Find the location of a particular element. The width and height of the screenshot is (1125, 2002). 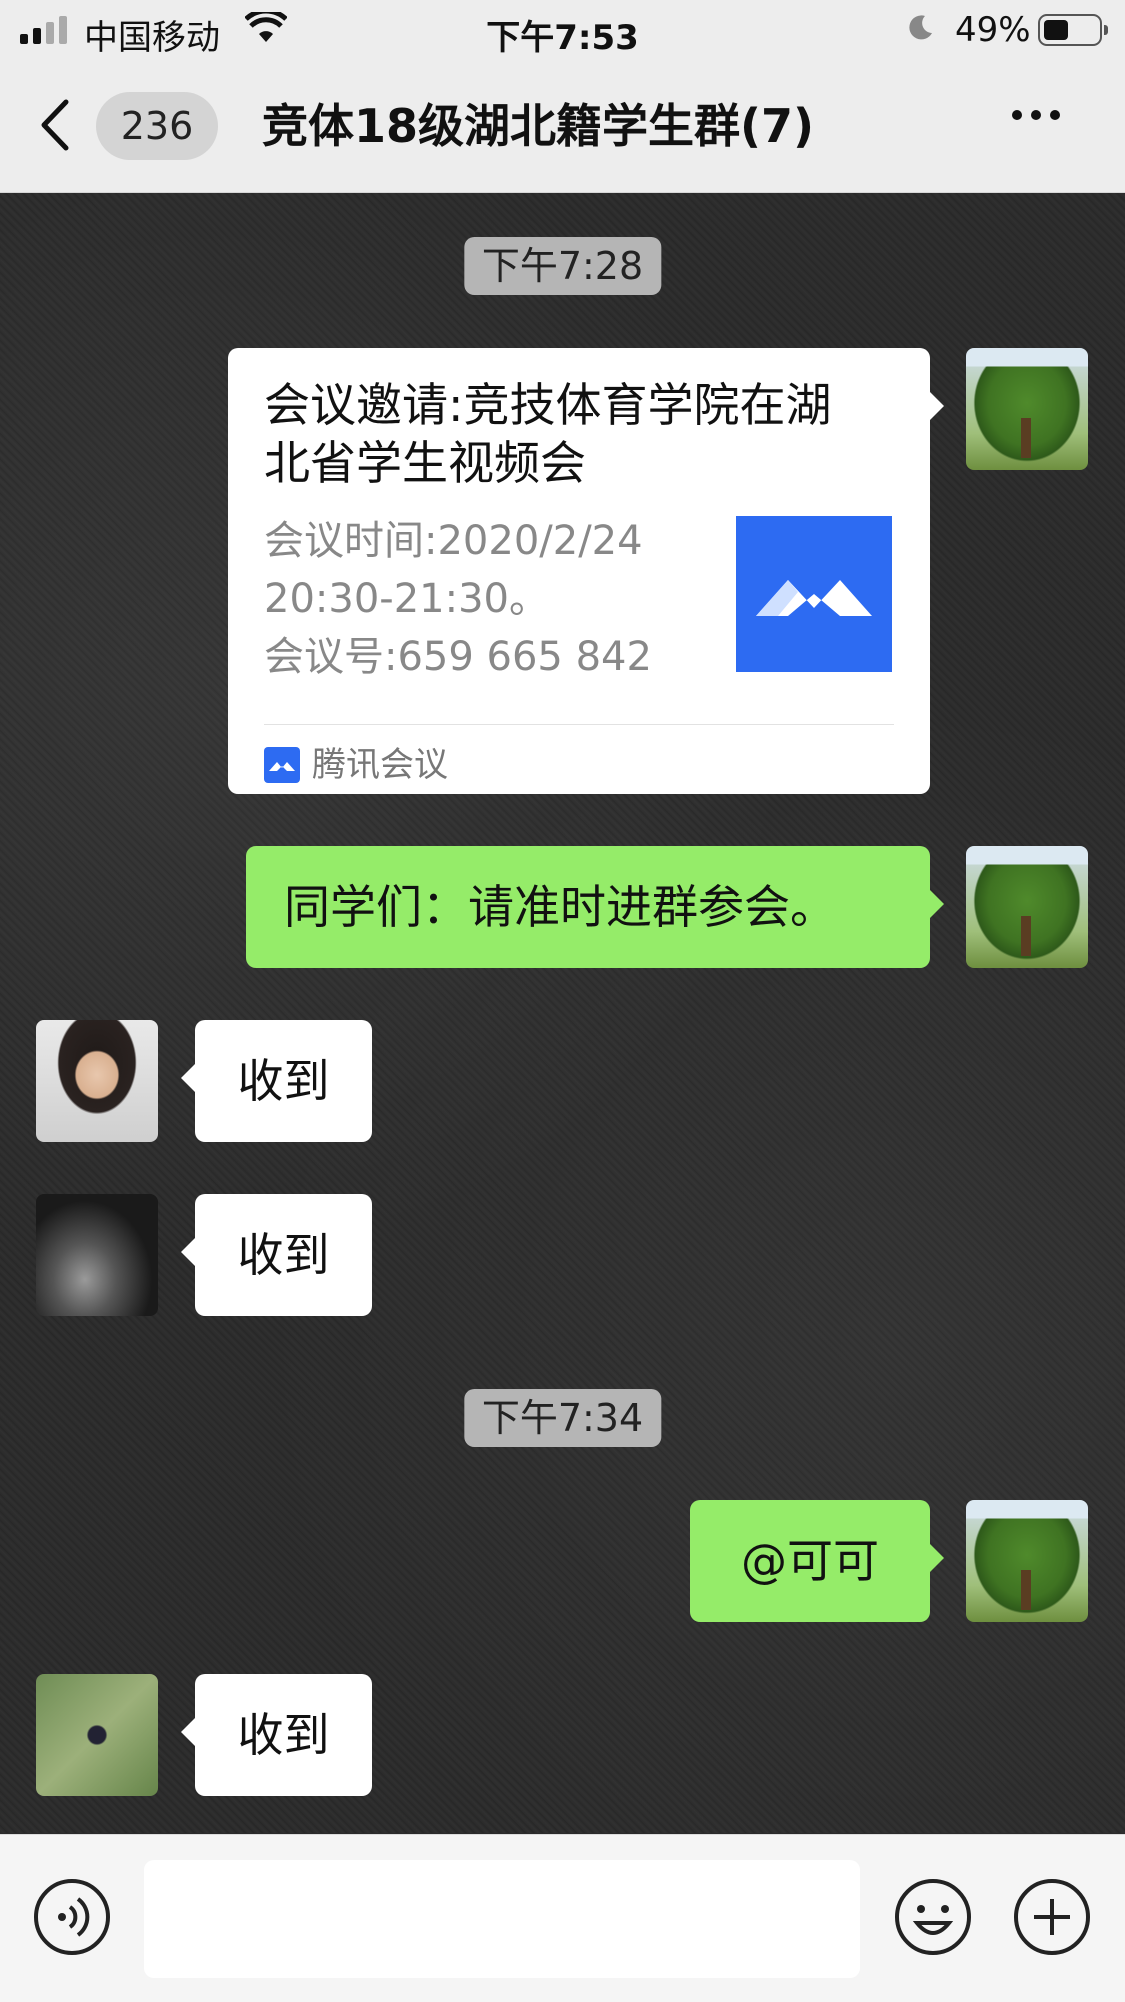

emoji-icon is located at coordinates (933, 1917).